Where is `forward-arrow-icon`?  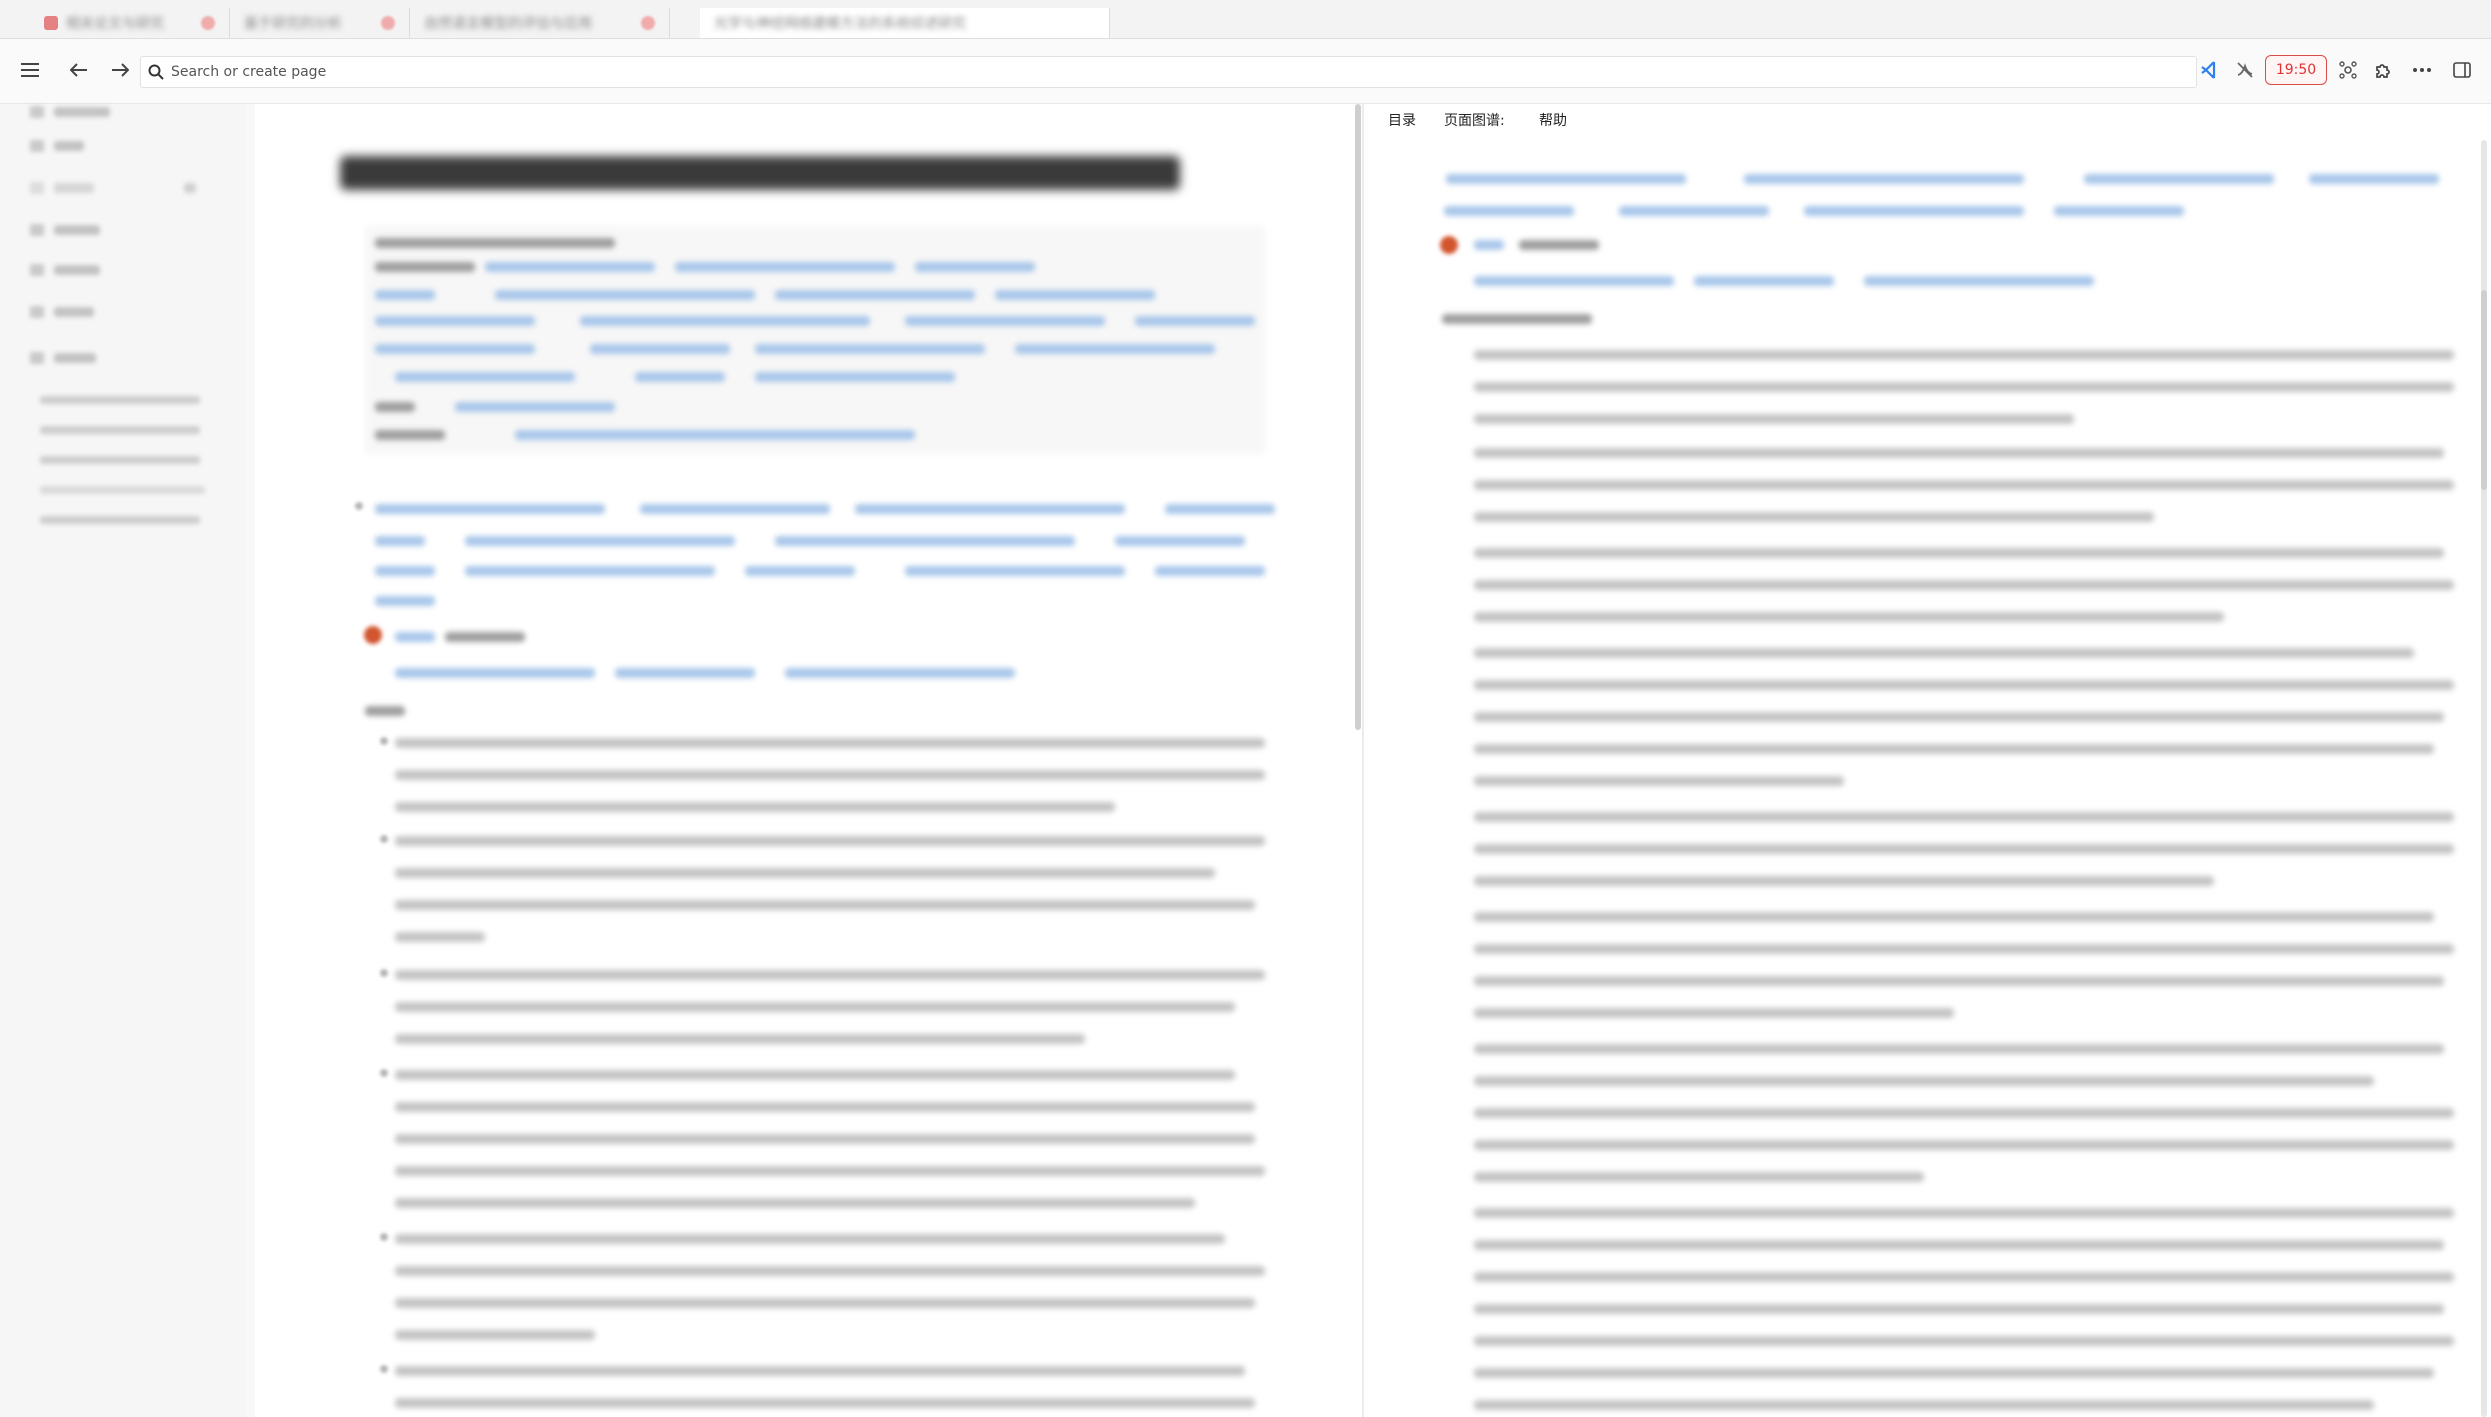
forward-arrow-icon is located at coordinates (120, 70).